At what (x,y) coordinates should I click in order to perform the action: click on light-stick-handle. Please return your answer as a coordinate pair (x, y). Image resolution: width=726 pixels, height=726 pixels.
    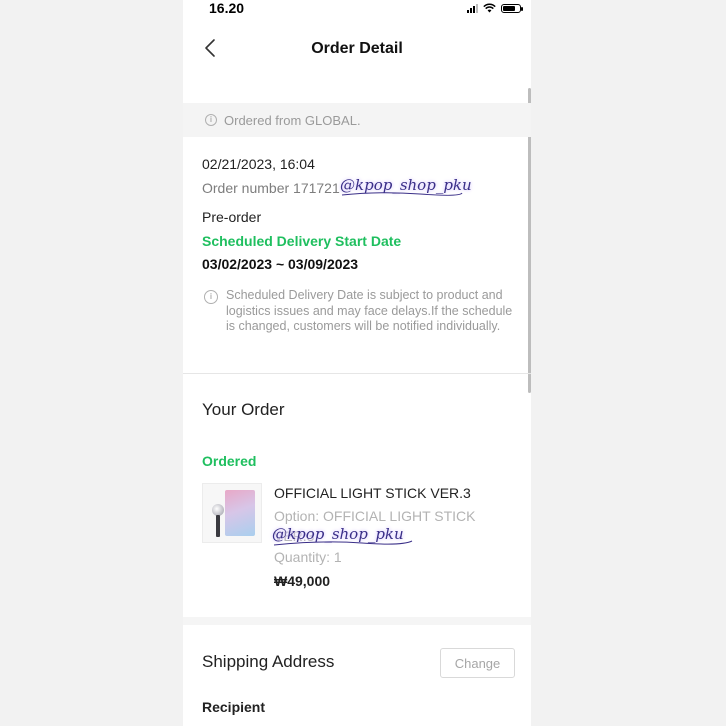
    Looking at the image, I should click on (218, 526).